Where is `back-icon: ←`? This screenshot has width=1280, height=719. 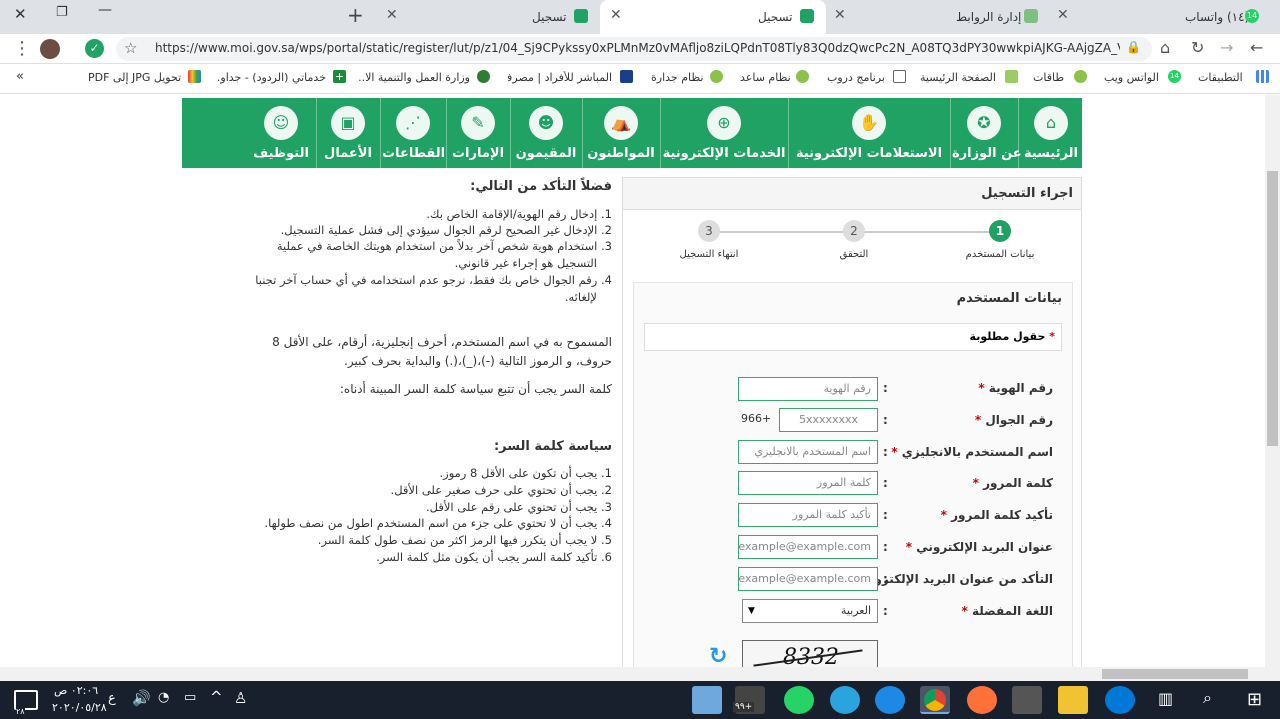 back-icon: ← is located at coordinates (1256, 47).